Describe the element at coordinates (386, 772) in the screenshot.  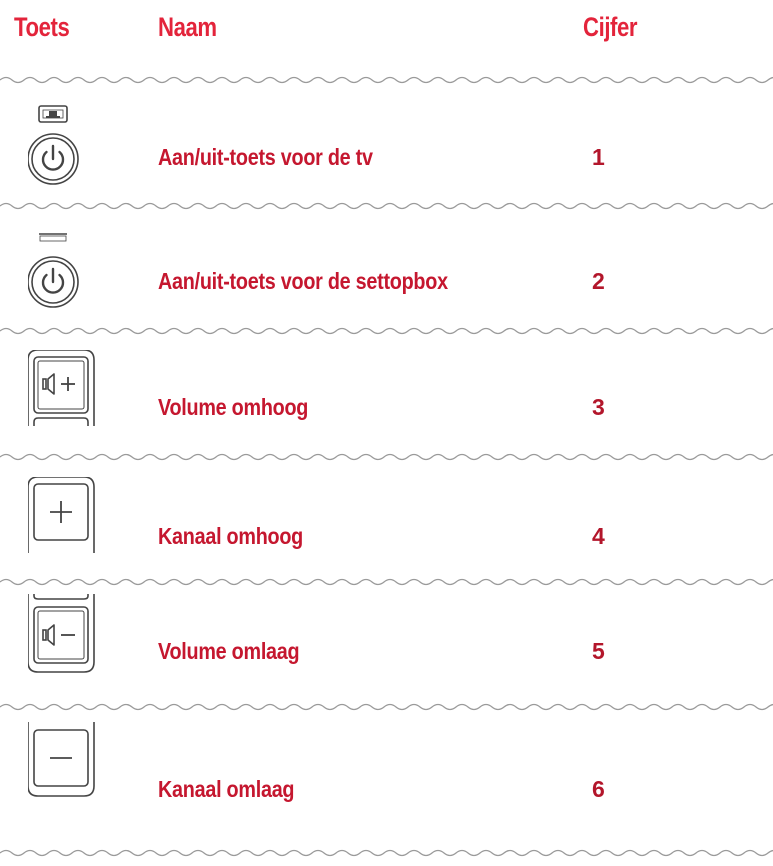
I see `table-row: Kanaal omlaag 6` at that location.